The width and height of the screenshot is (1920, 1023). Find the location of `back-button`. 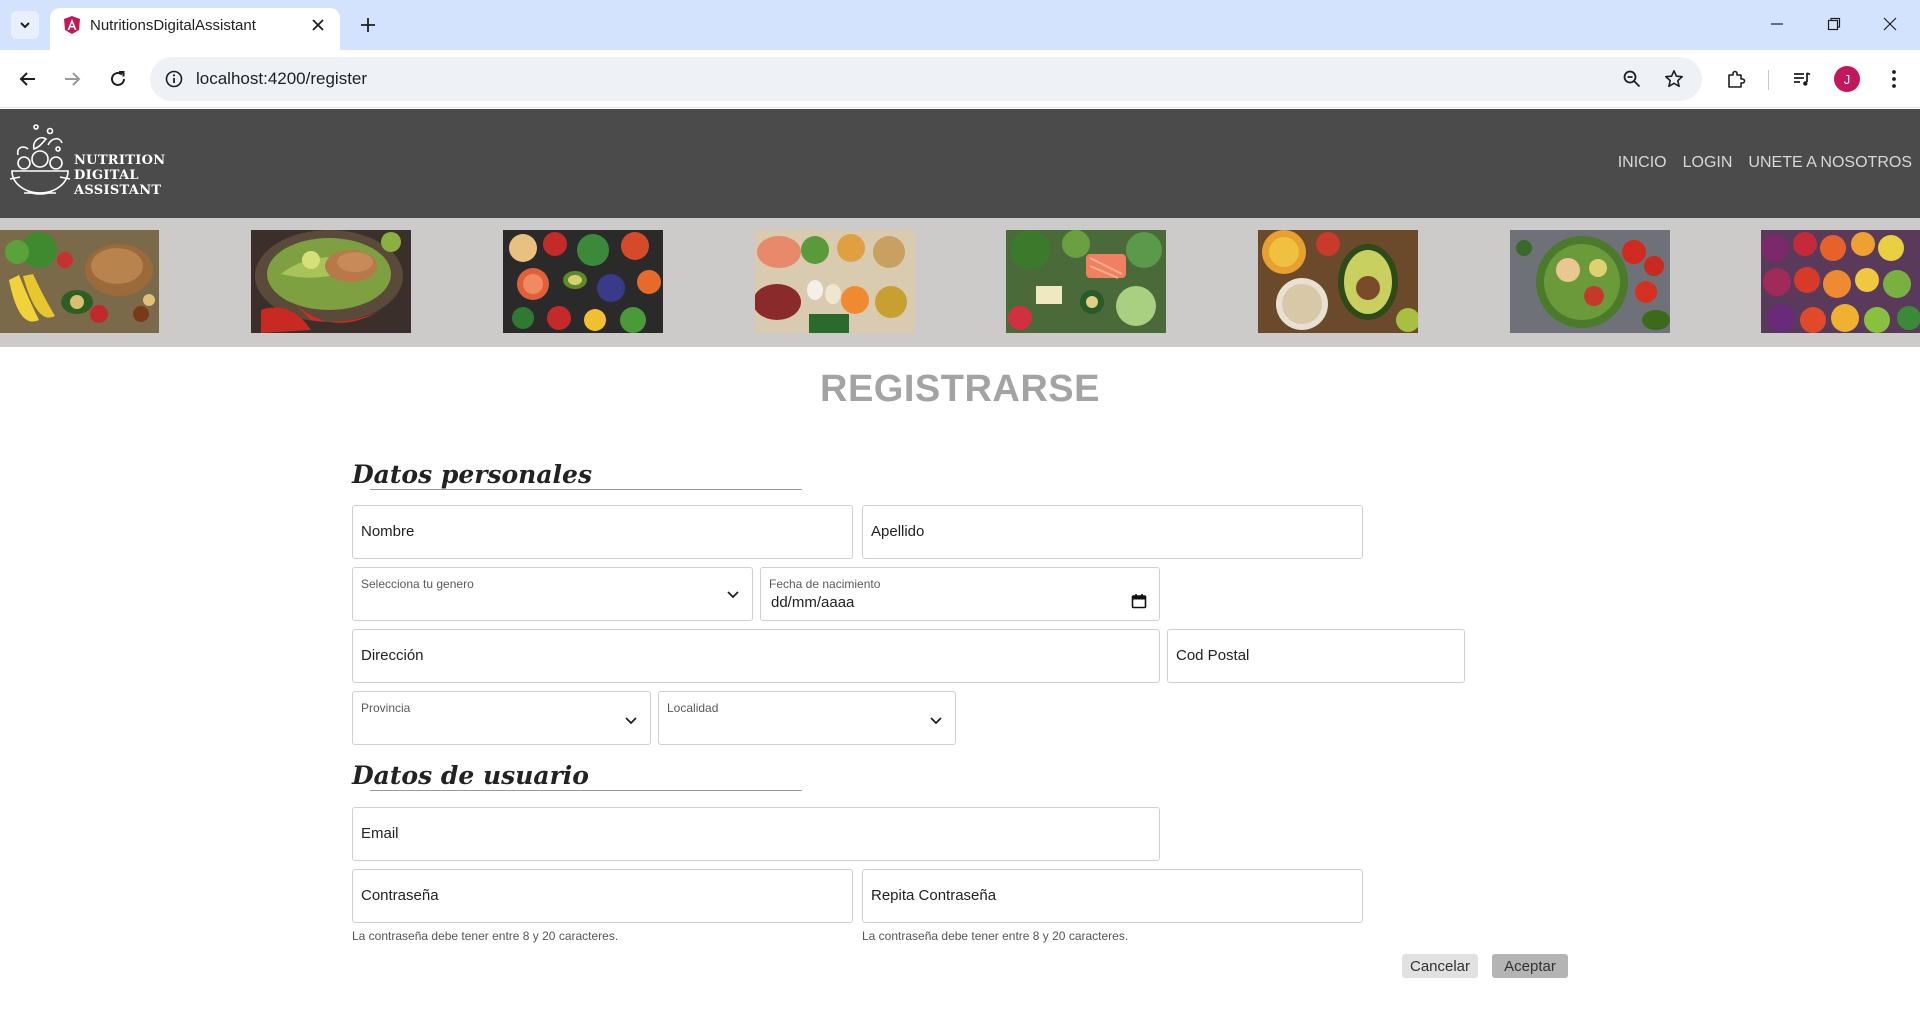

back-button is located at coordinates (28, 79).